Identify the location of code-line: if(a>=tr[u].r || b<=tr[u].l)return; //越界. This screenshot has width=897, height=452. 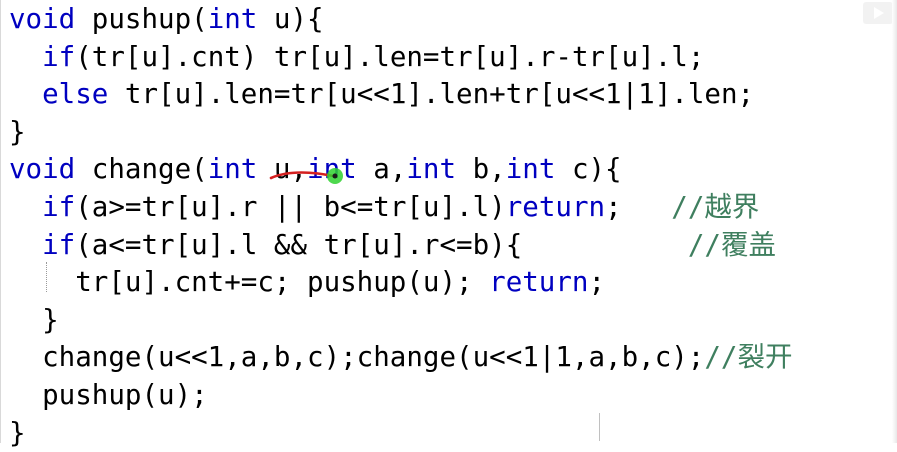
(401, 208).